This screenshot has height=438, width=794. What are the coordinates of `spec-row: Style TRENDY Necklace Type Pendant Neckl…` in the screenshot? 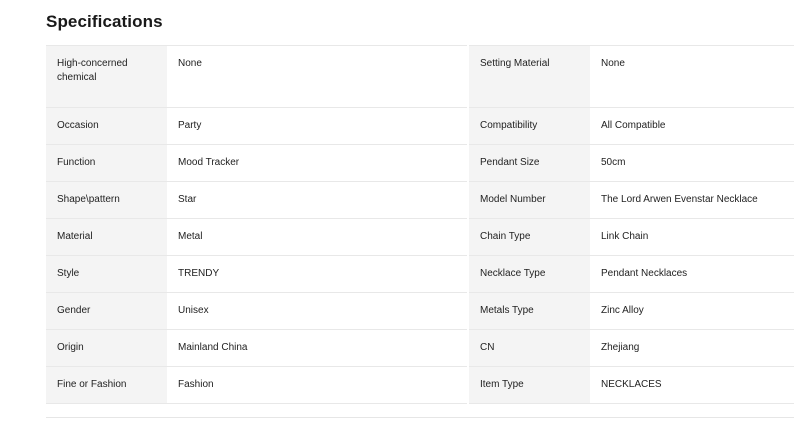 It's located at (420, 274).